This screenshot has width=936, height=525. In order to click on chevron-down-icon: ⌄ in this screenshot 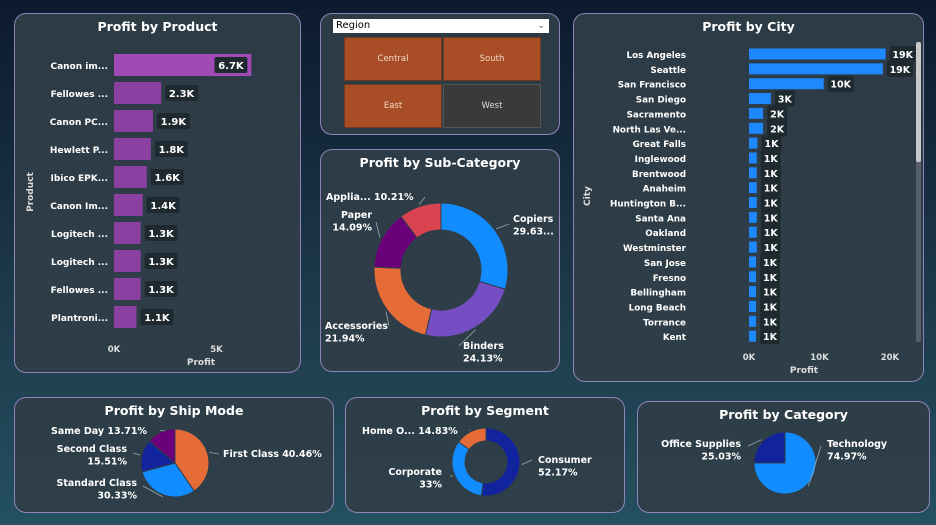, I will do `click(541, 26)`.